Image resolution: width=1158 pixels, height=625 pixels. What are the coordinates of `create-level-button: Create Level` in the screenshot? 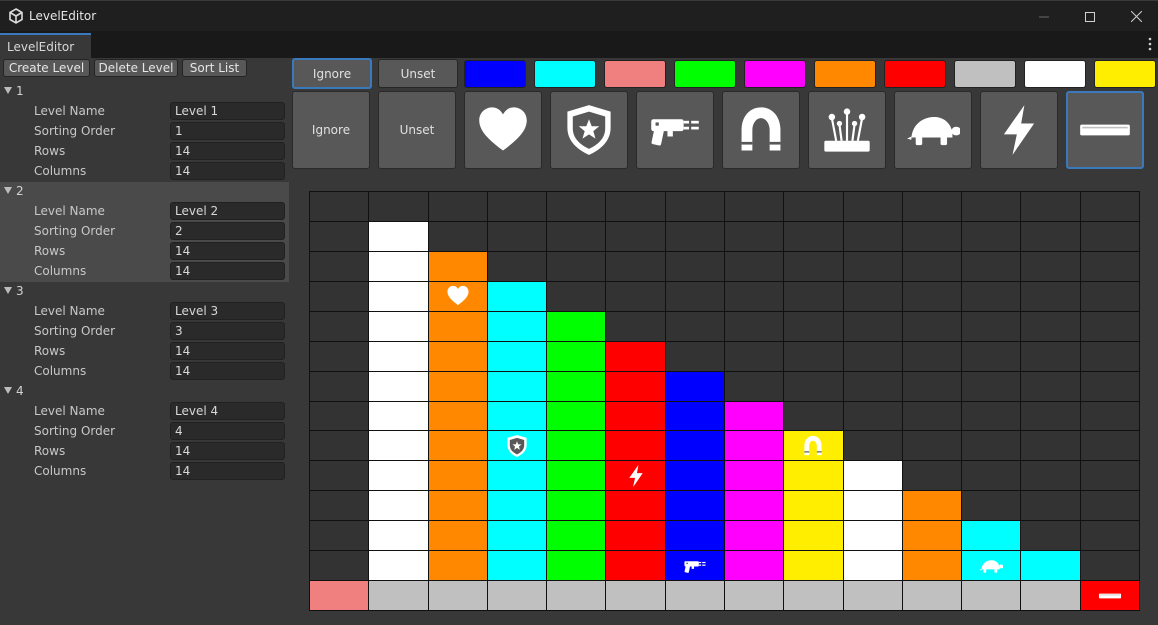 It's located at (46, 68).